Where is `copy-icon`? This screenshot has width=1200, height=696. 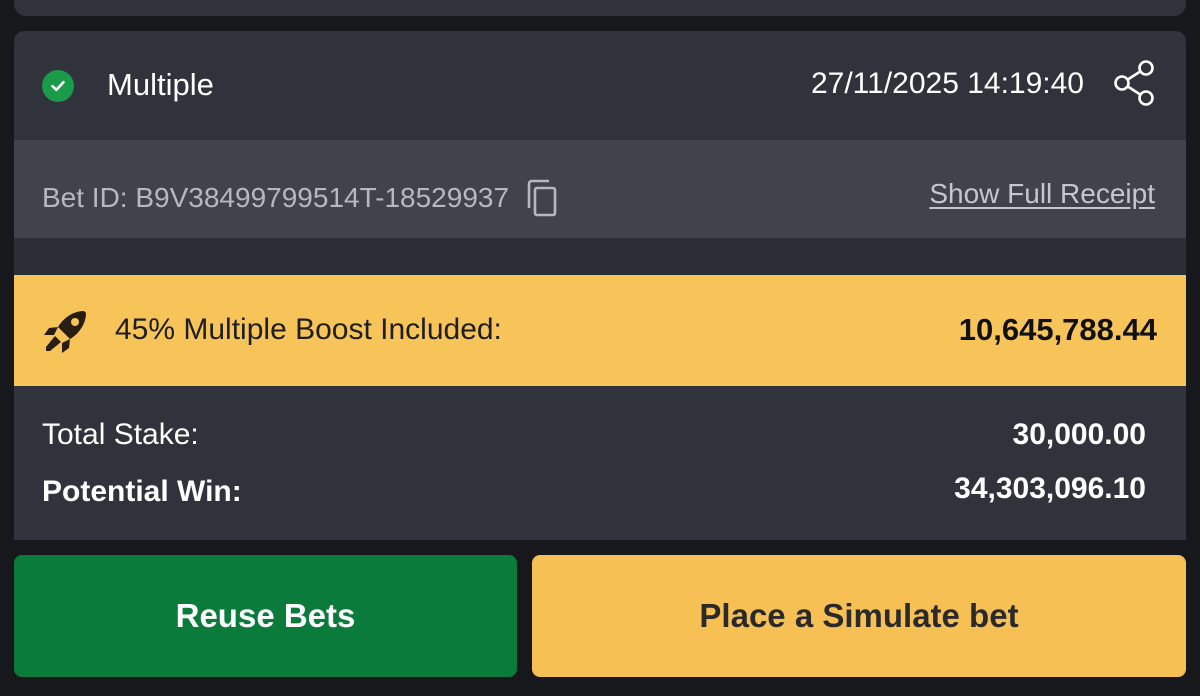 copy-icon is located at coordinates (542, 198).